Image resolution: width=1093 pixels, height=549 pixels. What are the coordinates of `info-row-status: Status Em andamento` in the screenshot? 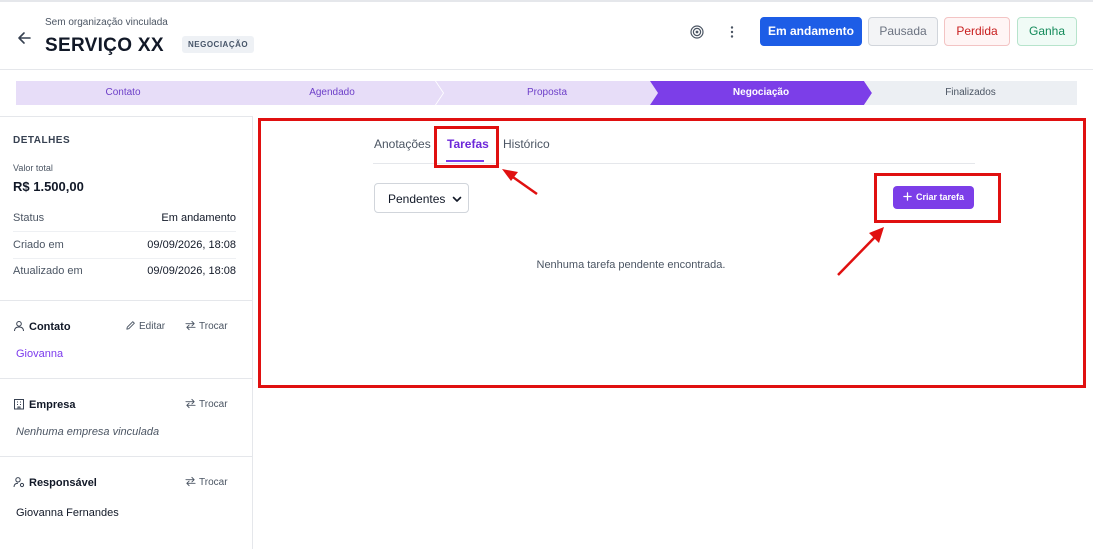 It's located at (124, 219).